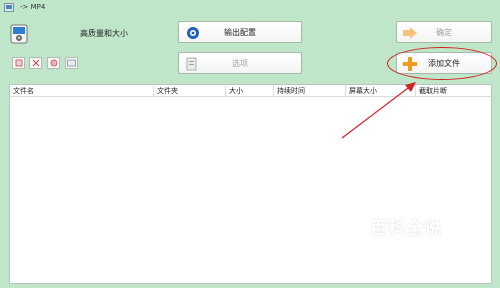  I want to click on watermark-title: 百科全说, so click(406, 229).